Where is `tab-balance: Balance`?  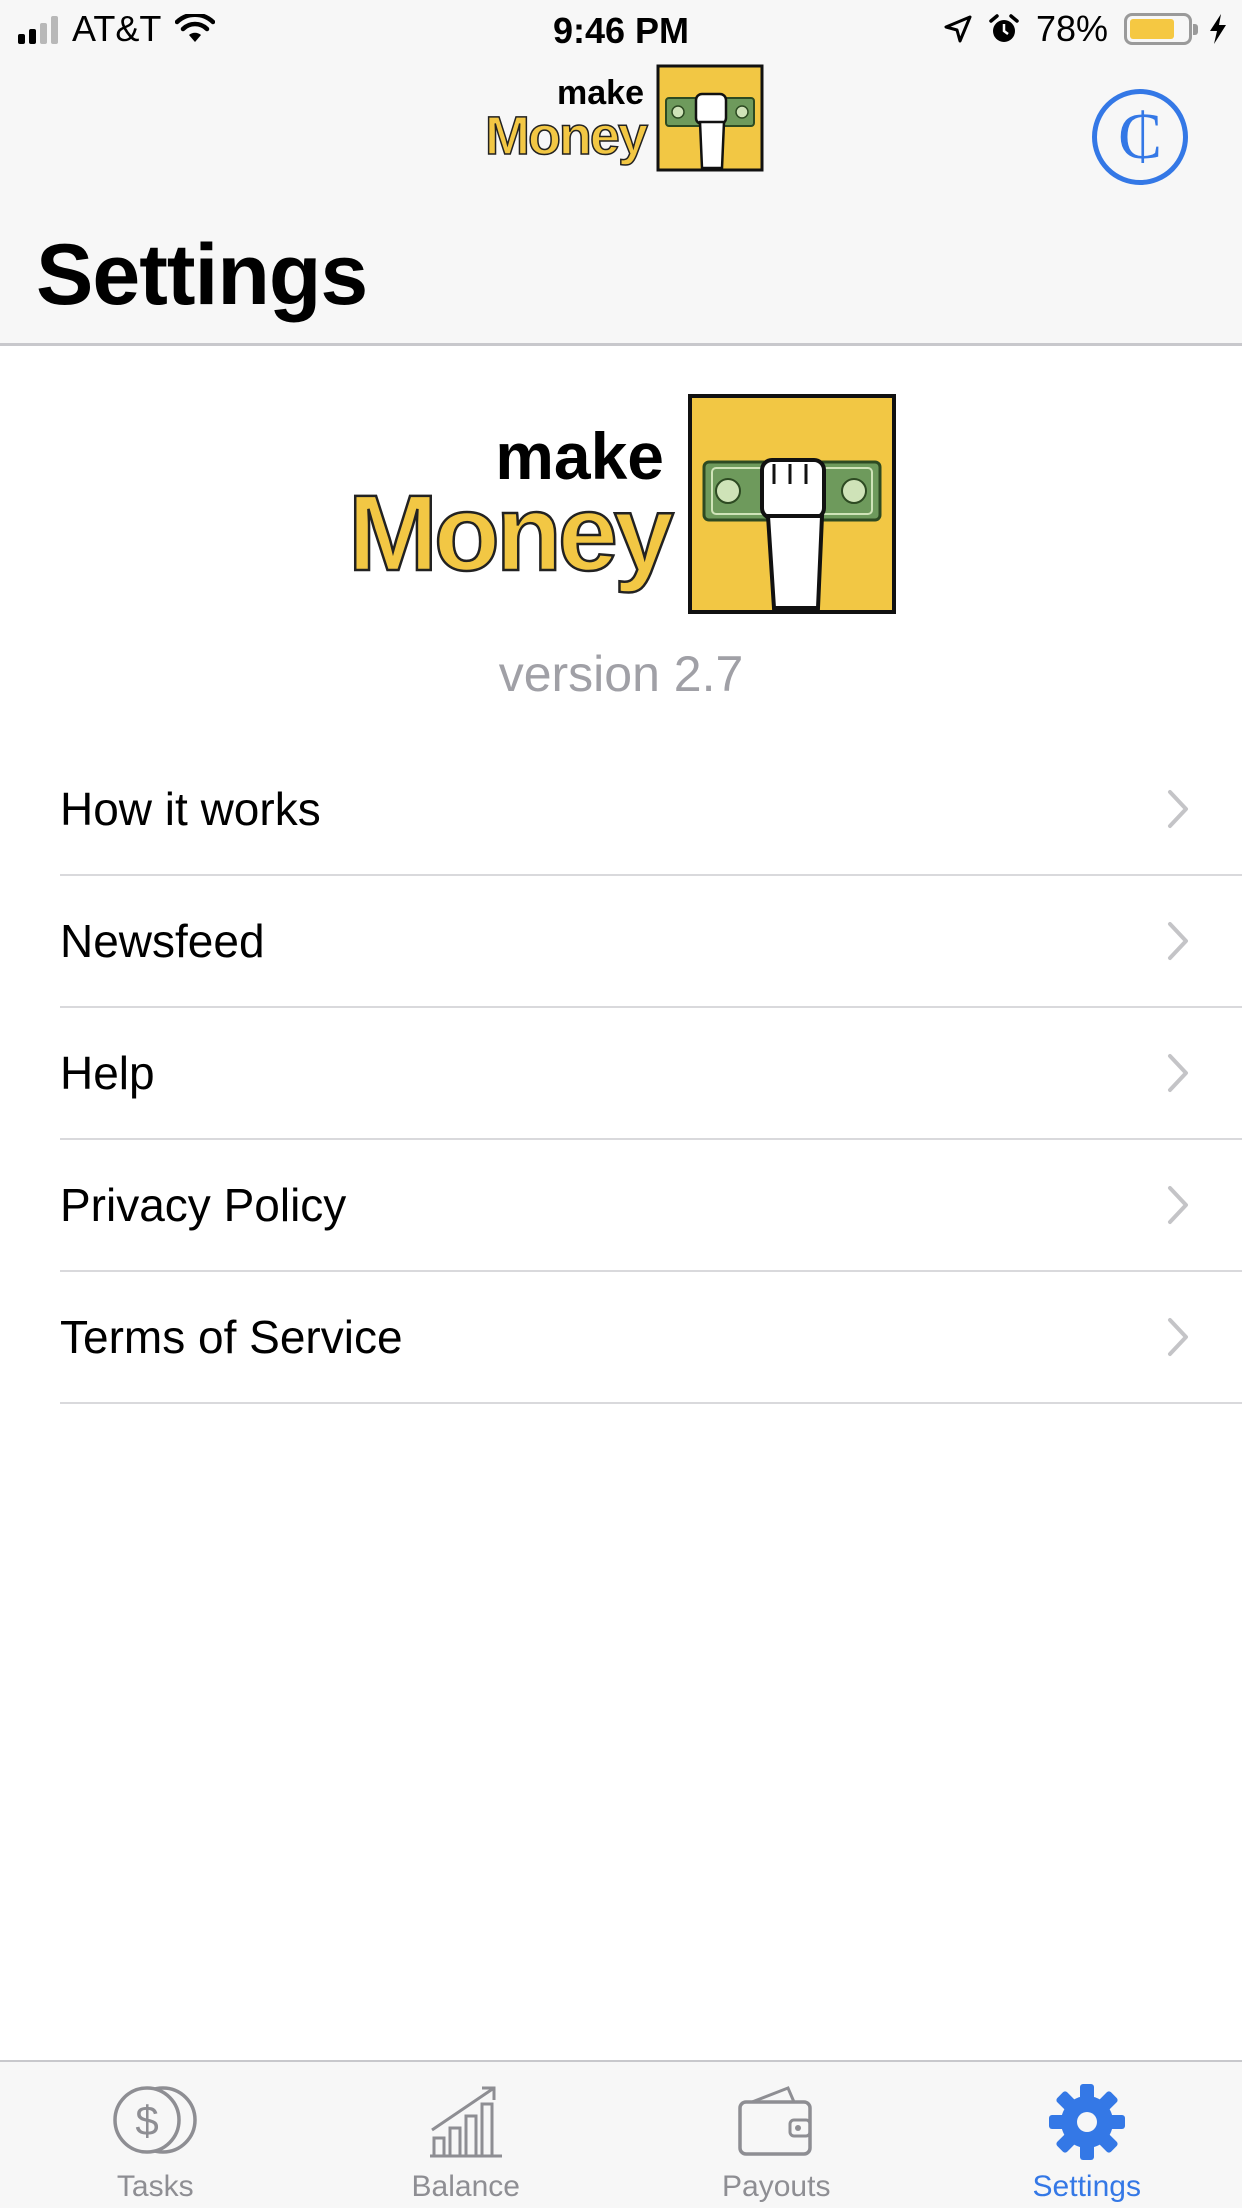
tab-balance: Balance is located at coordinates (466, 2135).